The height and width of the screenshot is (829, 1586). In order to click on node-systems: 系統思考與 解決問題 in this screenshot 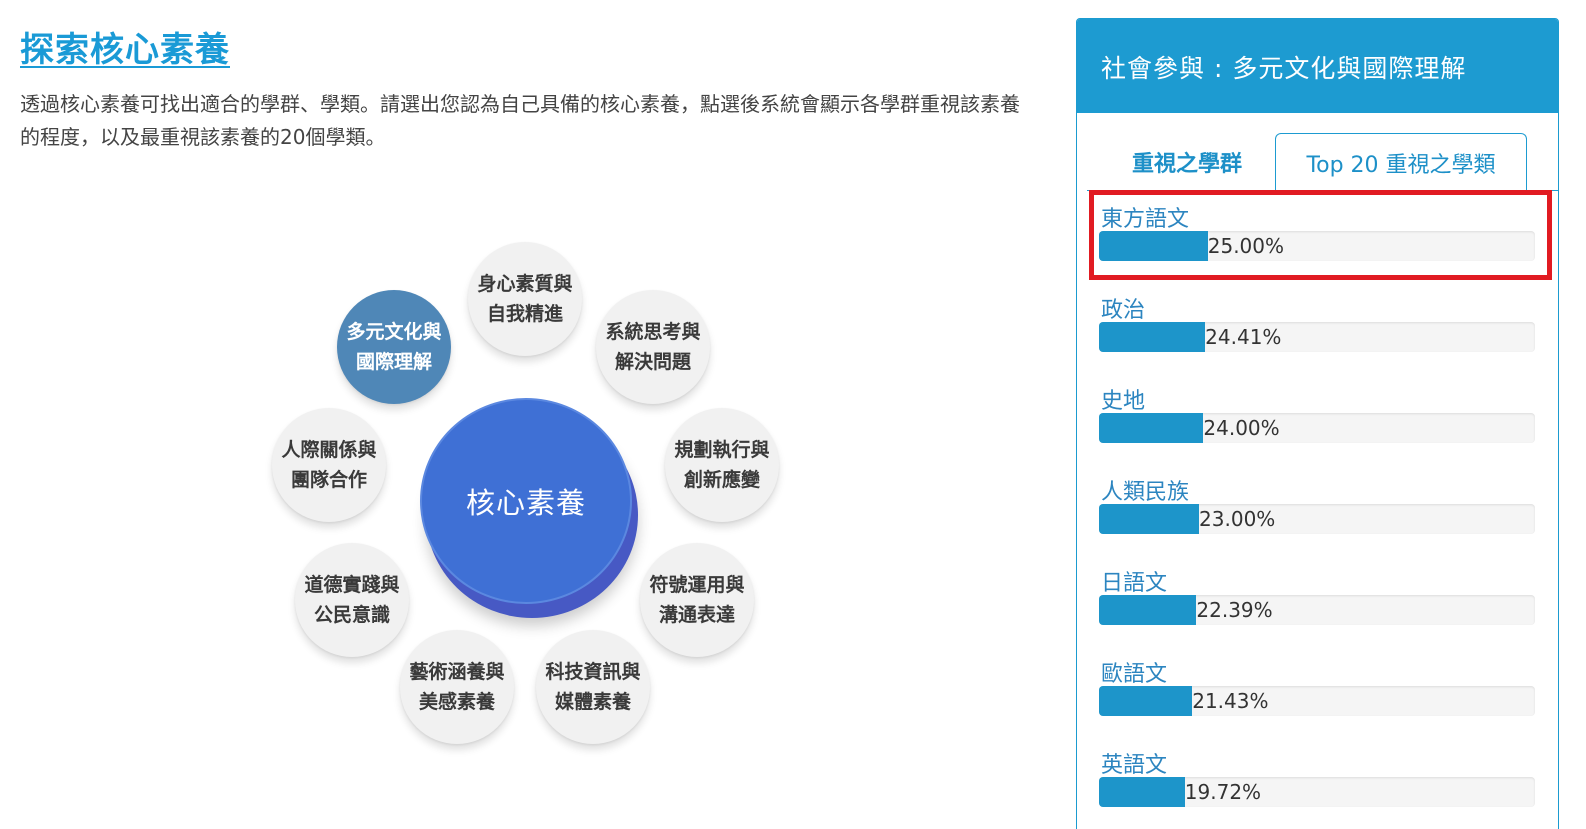, I will do `click(653, 347)`.